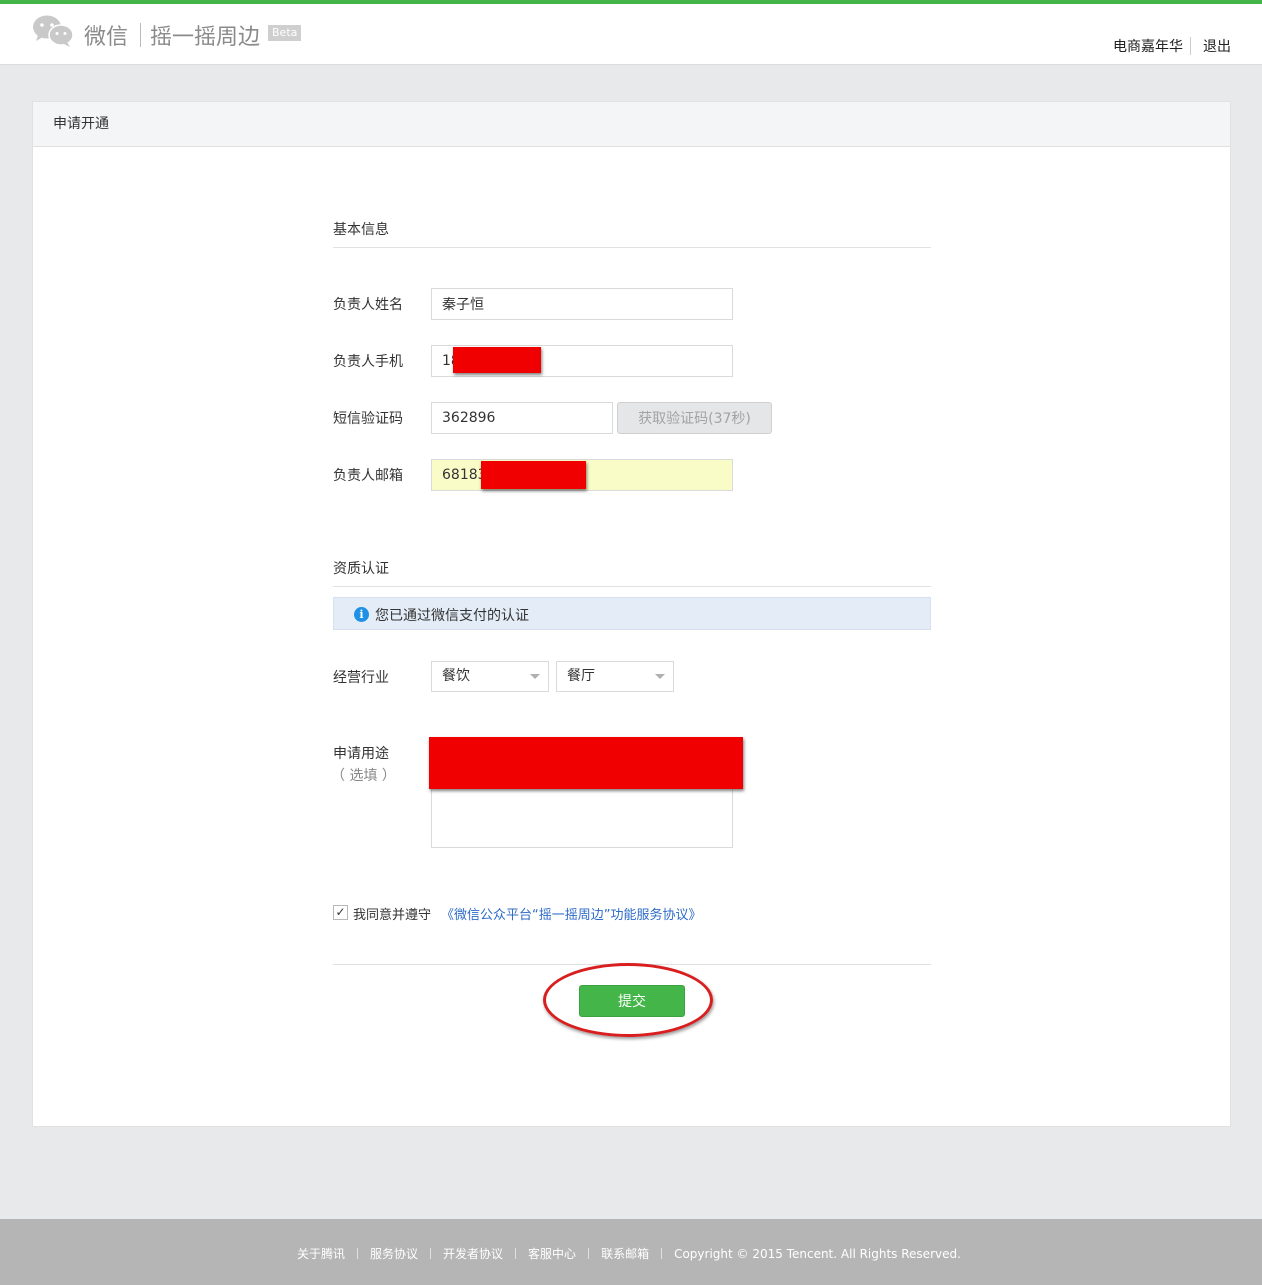 This screenshot has height=1285, width=1262. Describe the element at coordinates (140, 35) in the screenshot. I see `brand-divider` at that location.